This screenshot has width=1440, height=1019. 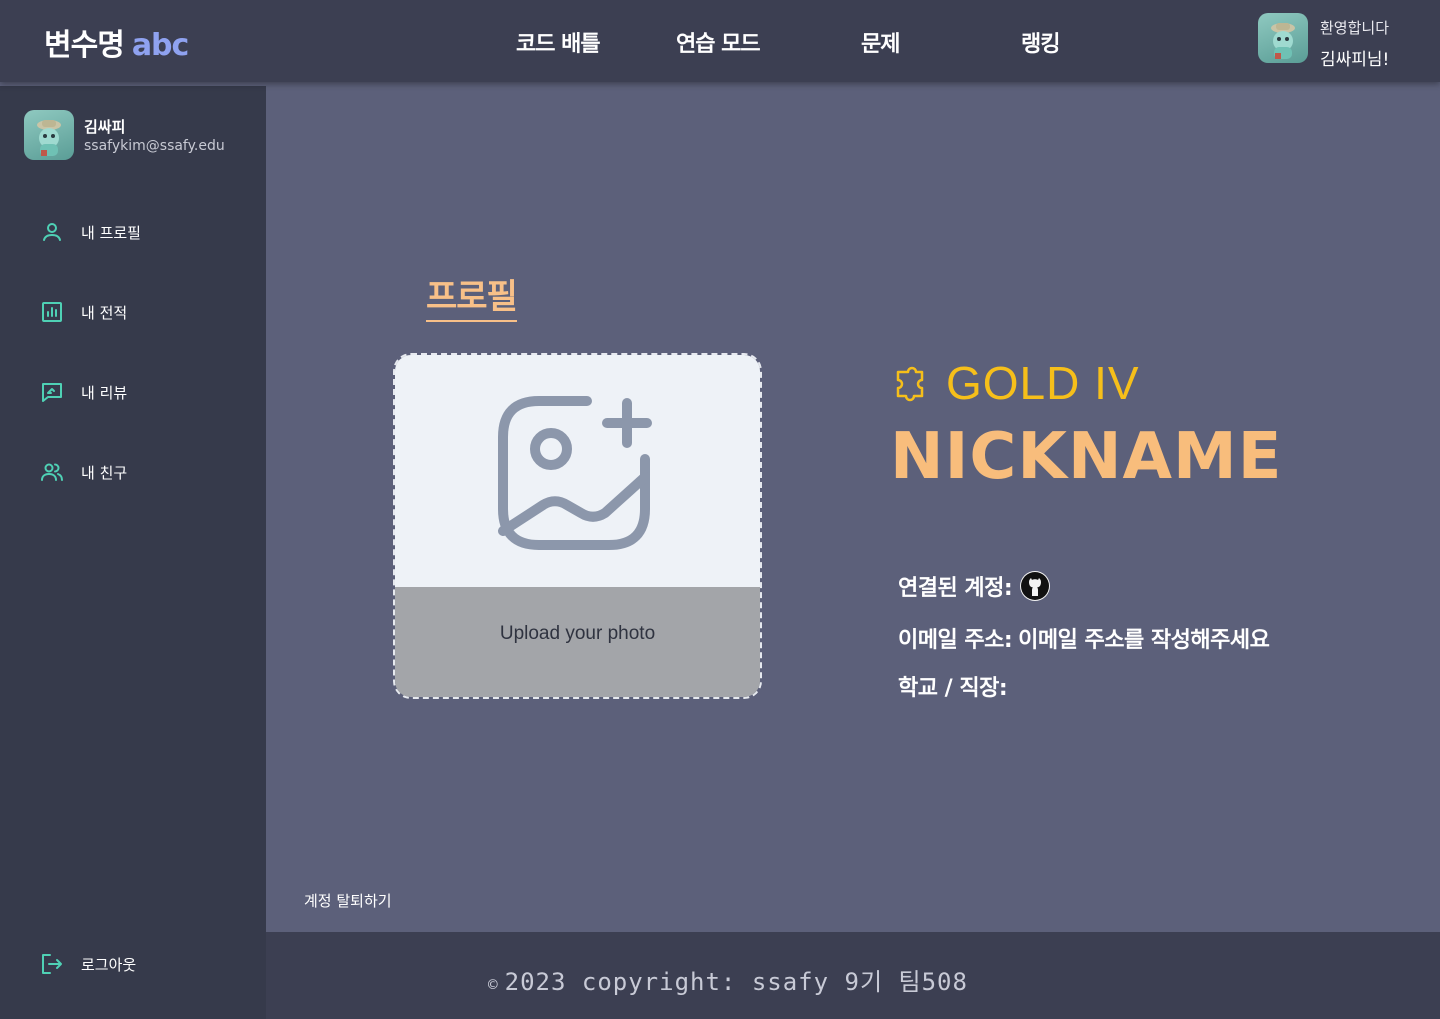 What do you see at coordinates (472, 299) in the screenshot?
I see `page-title: 프로필` at bounding box center [472, 299].